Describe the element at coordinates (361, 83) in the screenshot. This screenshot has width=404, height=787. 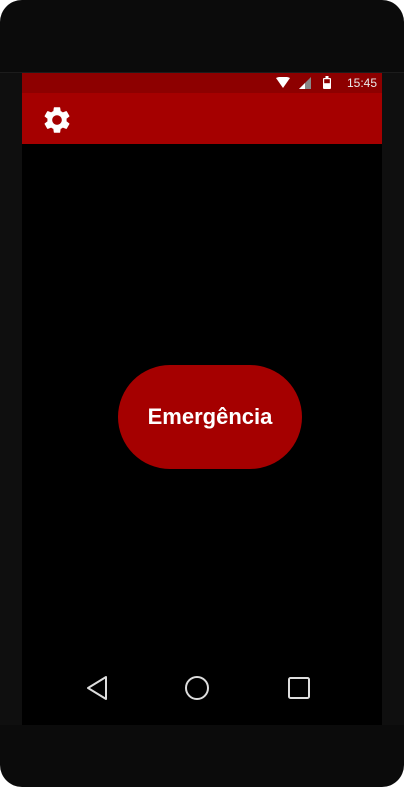
I see `status-time: 15:45` at that location.